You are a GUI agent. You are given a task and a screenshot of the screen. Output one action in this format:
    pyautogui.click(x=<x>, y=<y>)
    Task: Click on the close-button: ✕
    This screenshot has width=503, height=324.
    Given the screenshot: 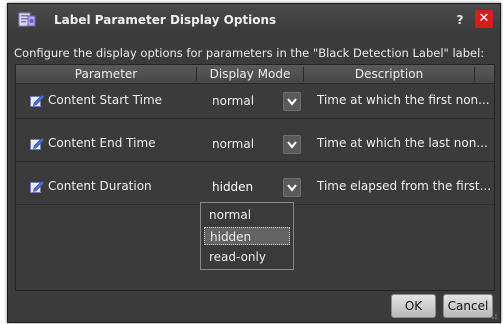 What is the action you would take?
    pyautogui.click(x=484, y=19)
    